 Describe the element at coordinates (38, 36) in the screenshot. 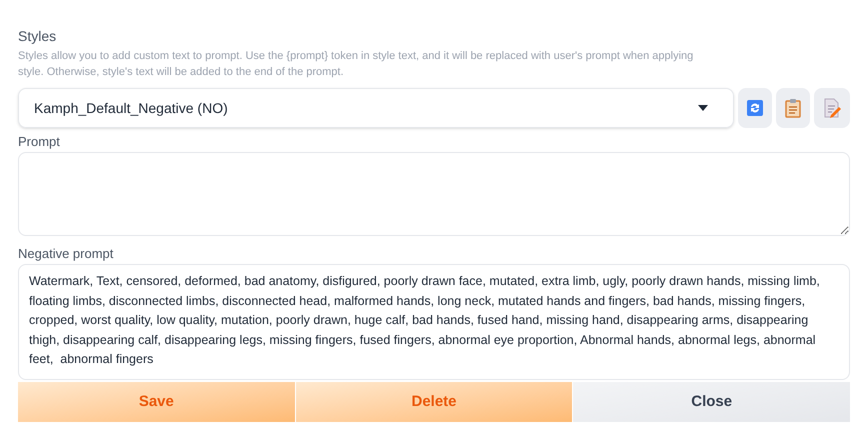

I see `section-label: Styles` at that location.